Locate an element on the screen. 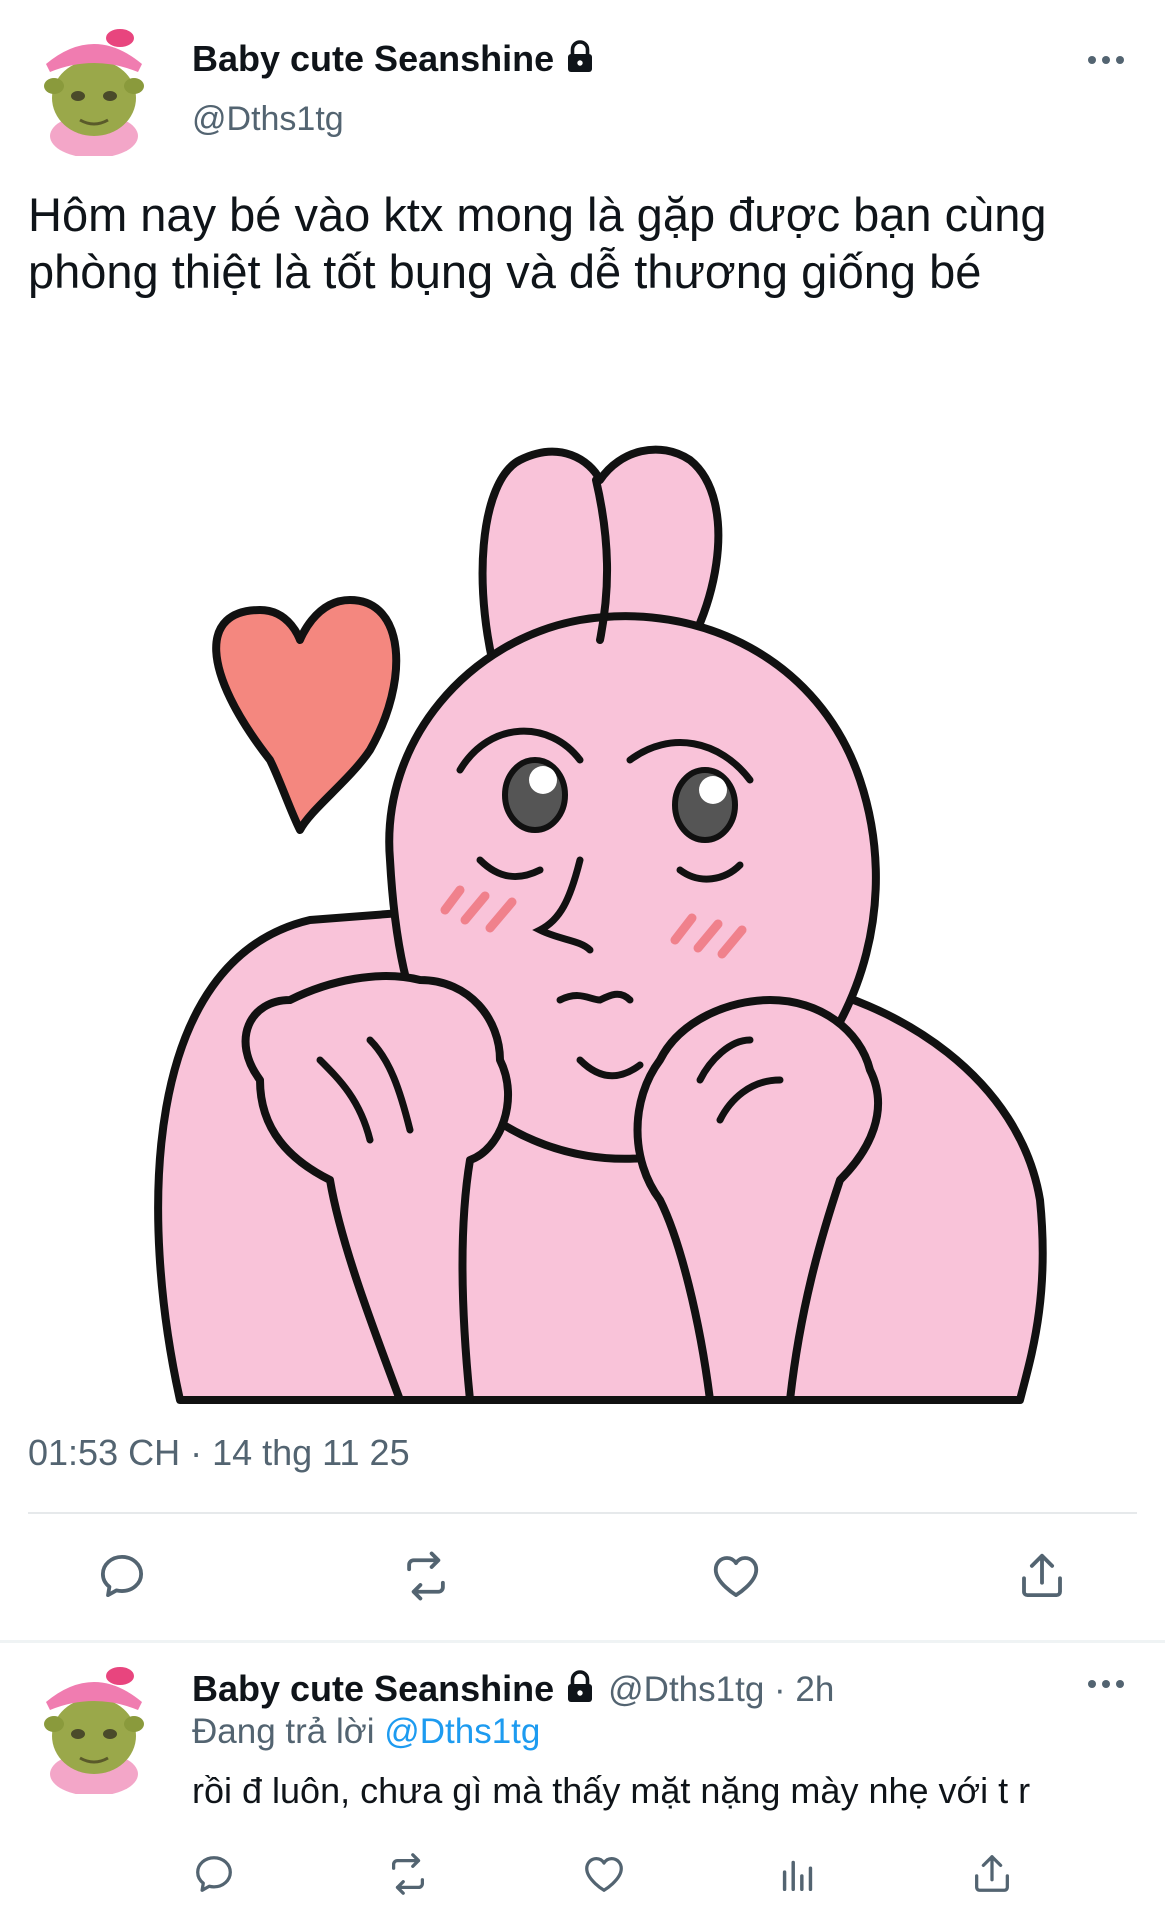 The image size is (1165, 1920). section-divider is located at coordinates (582, 1641).